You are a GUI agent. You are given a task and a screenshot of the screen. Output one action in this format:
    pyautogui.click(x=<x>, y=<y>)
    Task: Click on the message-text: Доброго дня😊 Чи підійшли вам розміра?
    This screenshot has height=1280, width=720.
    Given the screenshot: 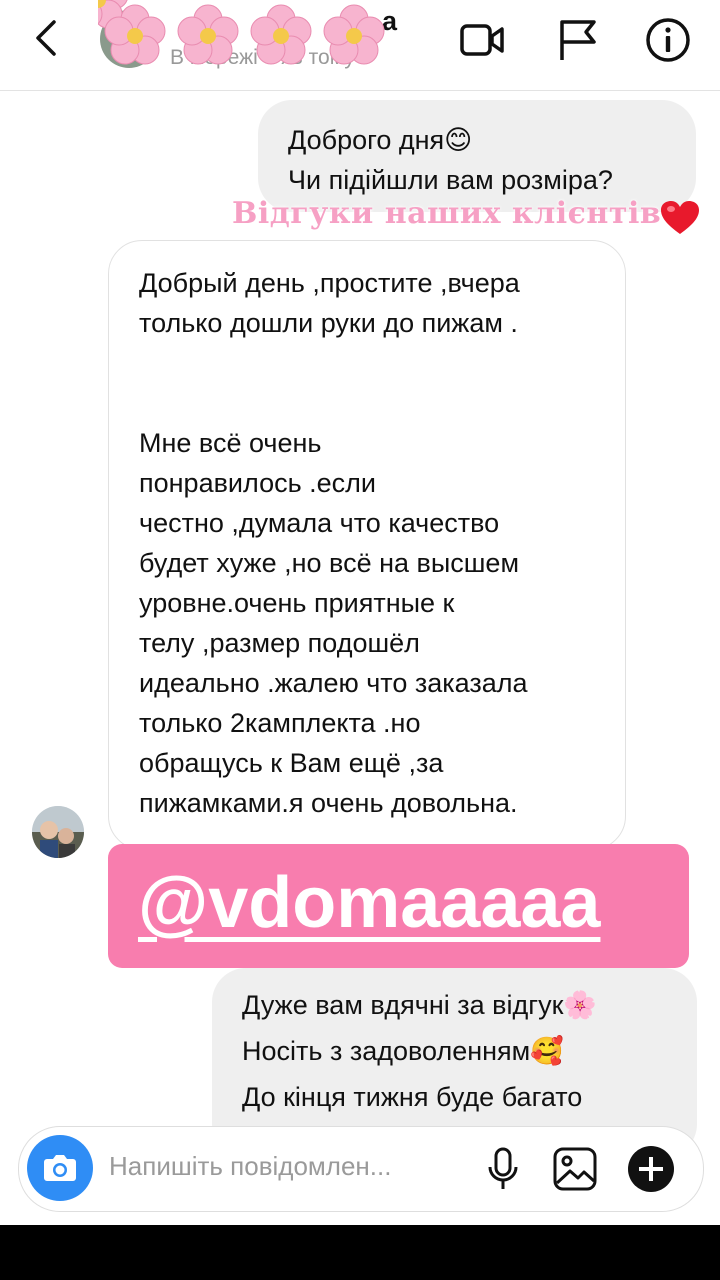 What is the action you would take?
    pyautogui.click(x=450, y=160)
    